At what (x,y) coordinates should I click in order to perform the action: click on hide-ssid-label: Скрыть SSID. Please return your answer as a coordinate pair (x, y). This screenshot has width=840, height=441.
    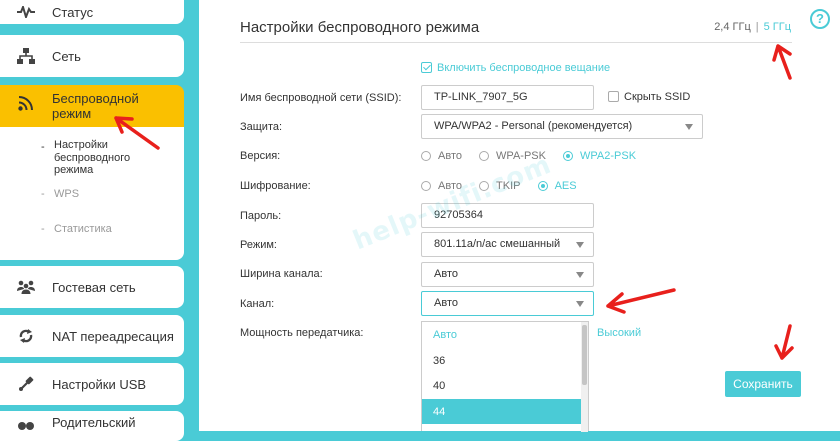
    Looking at the image, I should click on (657, 97).